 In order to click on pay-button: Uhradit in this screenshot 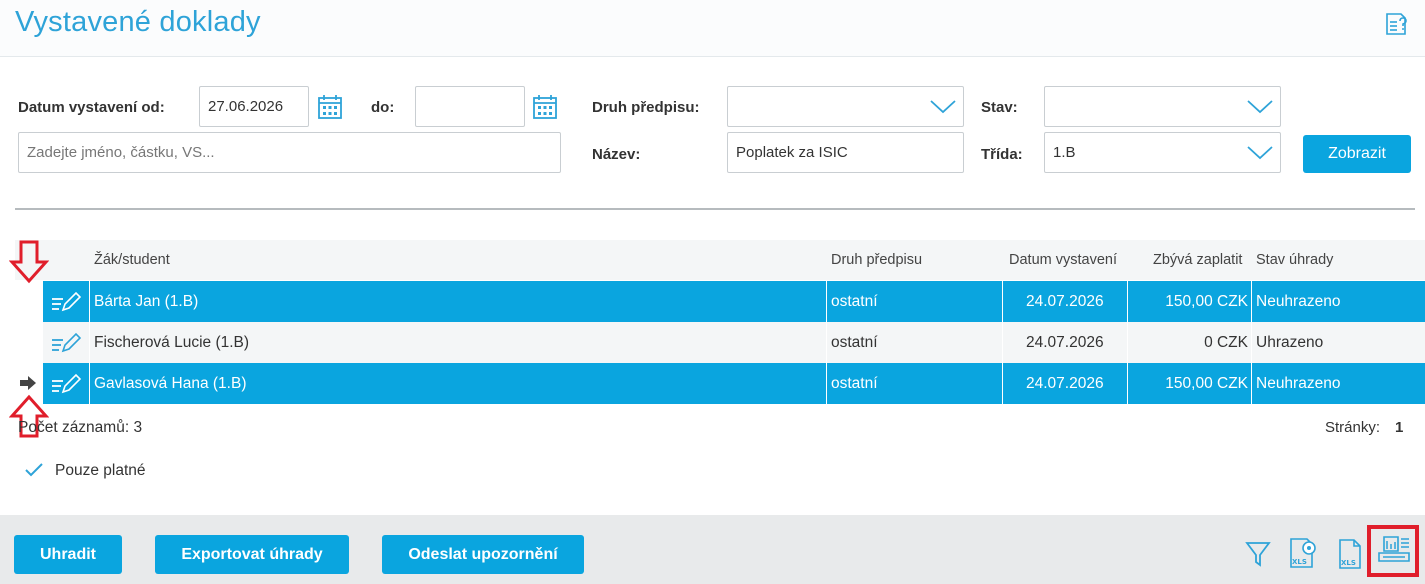, I will do `click(68, 554)`.